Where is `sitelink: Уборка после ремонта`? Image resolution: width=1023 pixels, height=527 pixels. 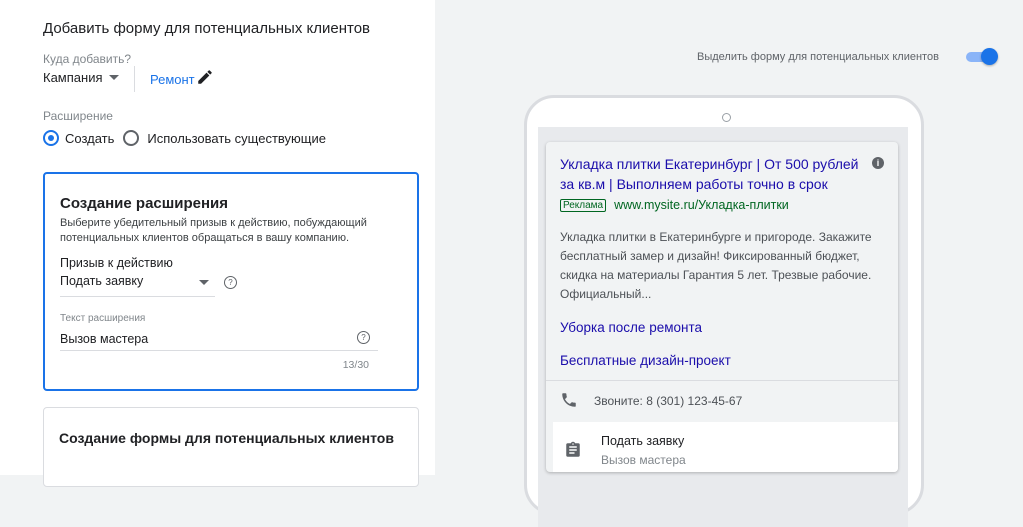 sitelink: Уборка после ремонта is located at coordinates (631, 327).